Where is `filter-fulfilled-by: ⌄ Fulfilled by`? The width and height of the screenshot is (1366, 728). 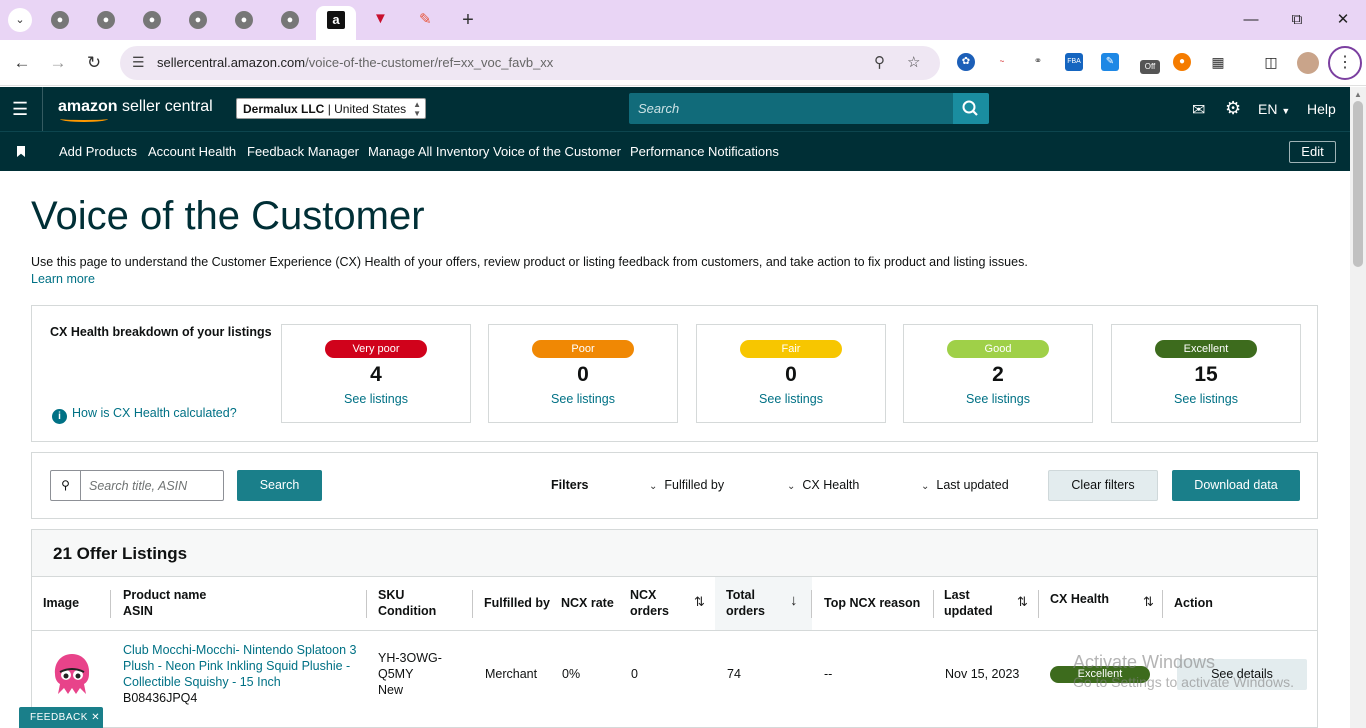
filter-fulfilled-by: ⌄ Fulfilled by is located at coordinates (686, 485).